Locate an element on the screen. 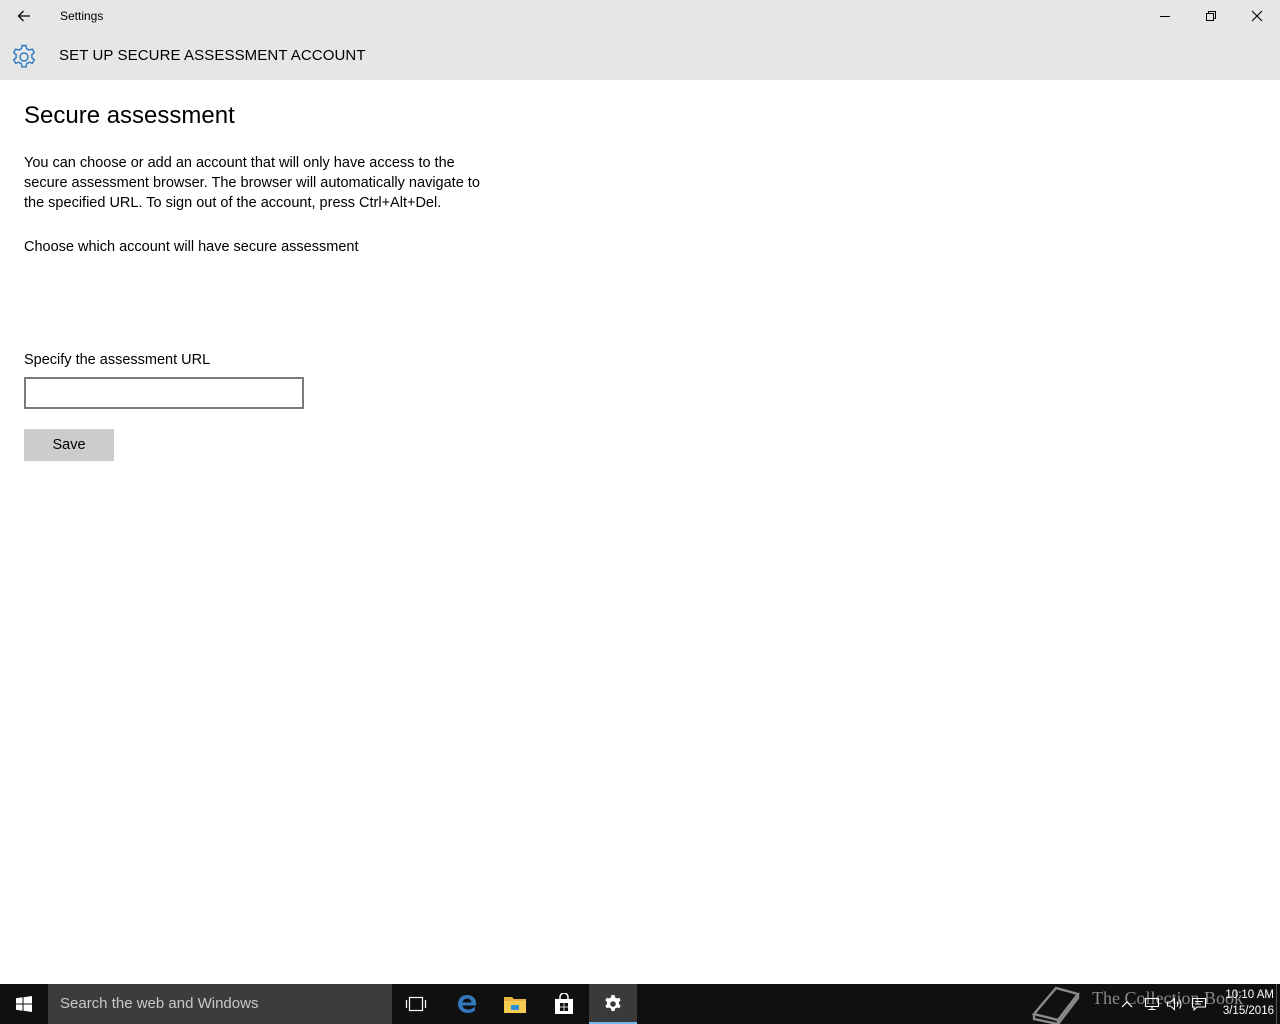 The image size is (1280, 1024). store-icon is located at coordinates (564, 1003).